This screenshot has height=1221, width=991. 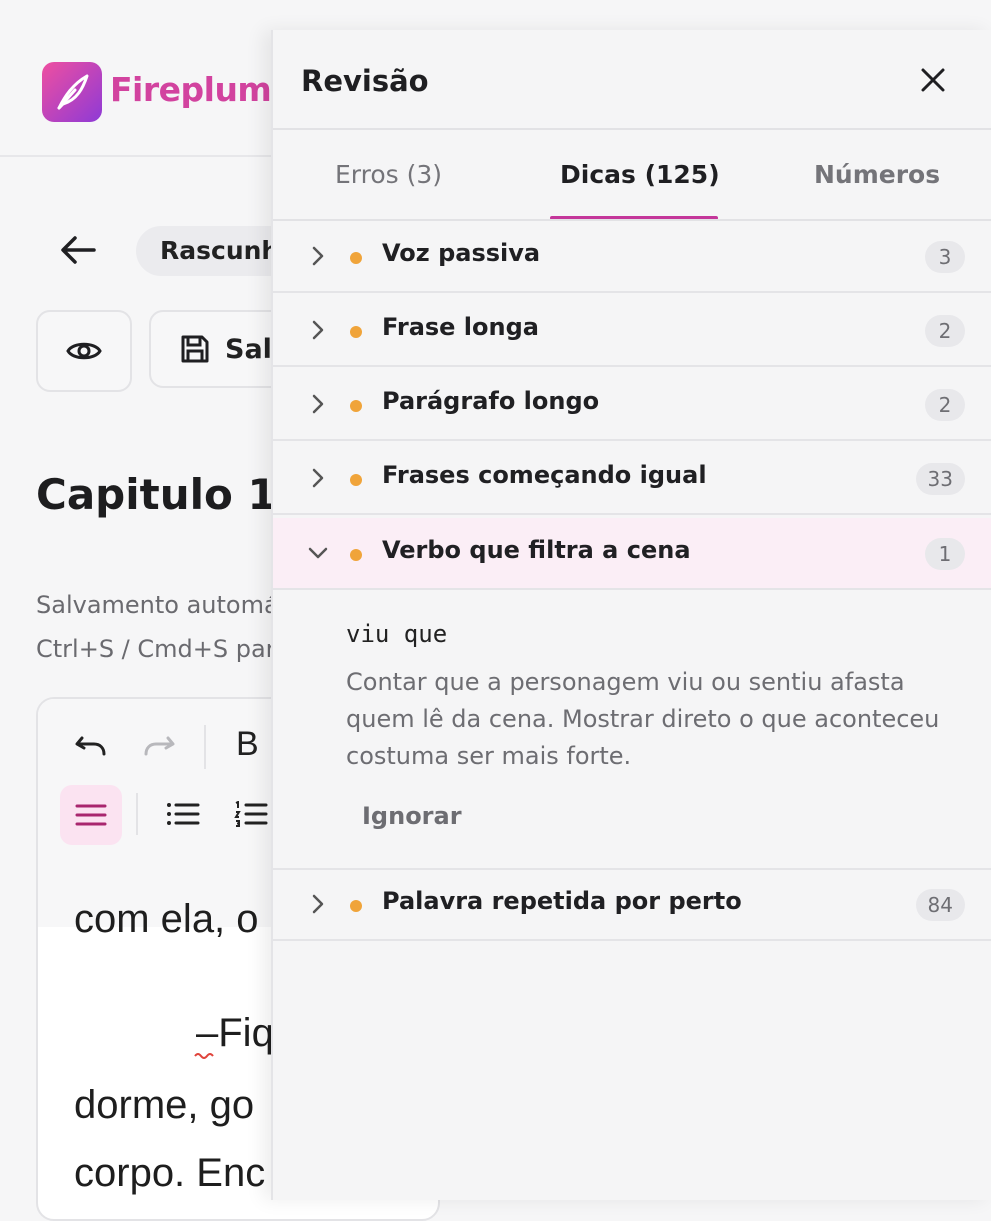 What do you see at coordinates (940, 479) in the screenshot?
I see `count-badge: 33` at bounding box center [940, 479].